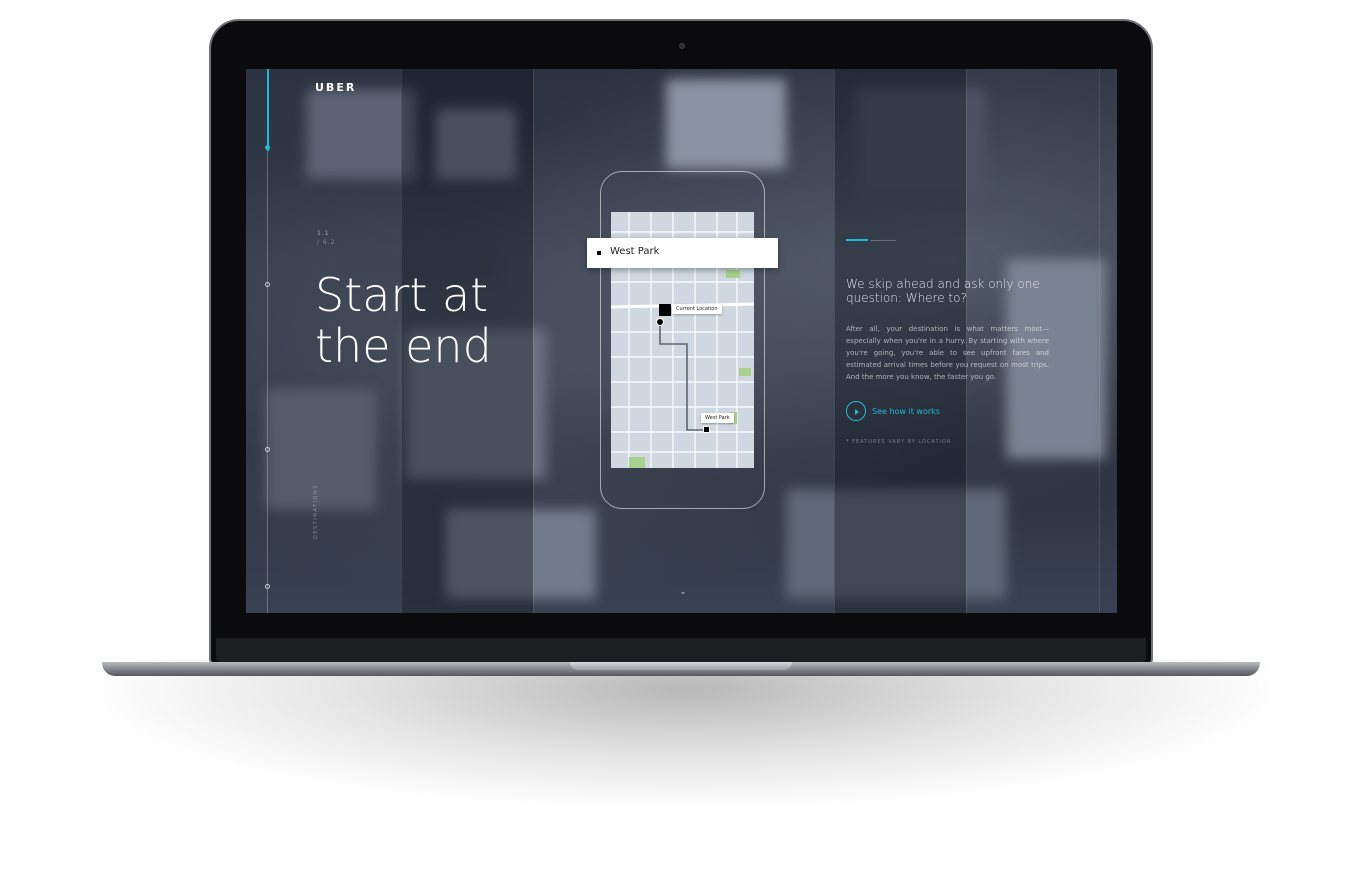 This screenshot has height=875, width=1369. I want to click on see-how-it-works-link: See how it works, so click(893, 411).